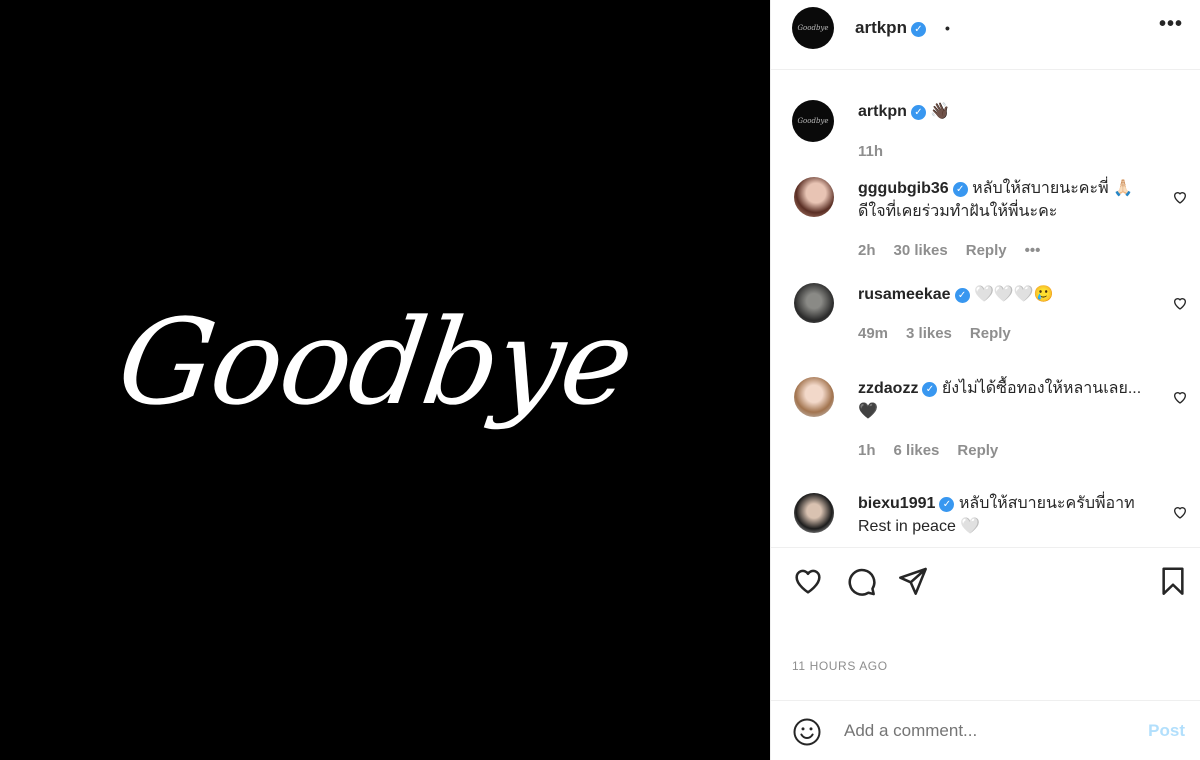 The image size is (1200, 760). What do you see at coordinates (929, 333) in the screenshot?
I see `comment-likes: 3 likes` at bounding box center [929, 333].